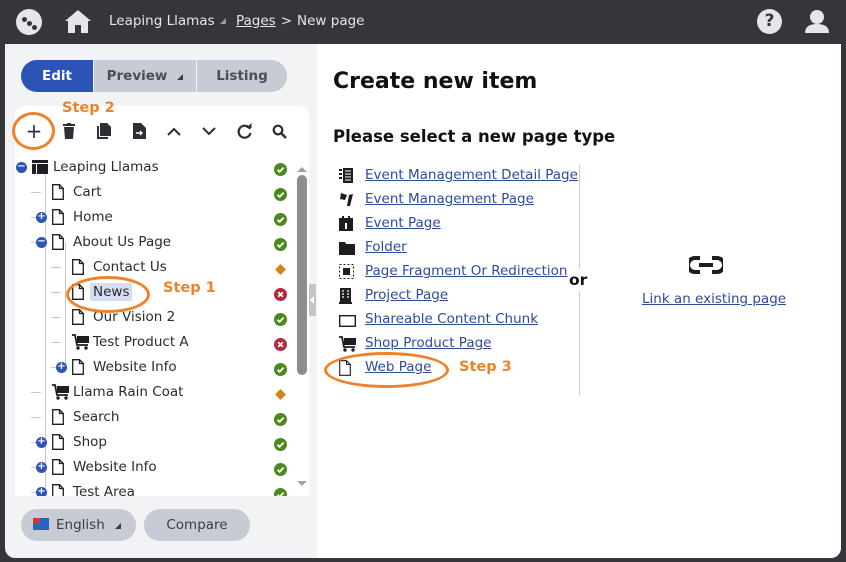 The height and width of the screenshot is (562, 846). What do you see at coordinates (96, 417) in the screenshot?
I see `tree-item-label: Search` at bounding box center [96, 417].